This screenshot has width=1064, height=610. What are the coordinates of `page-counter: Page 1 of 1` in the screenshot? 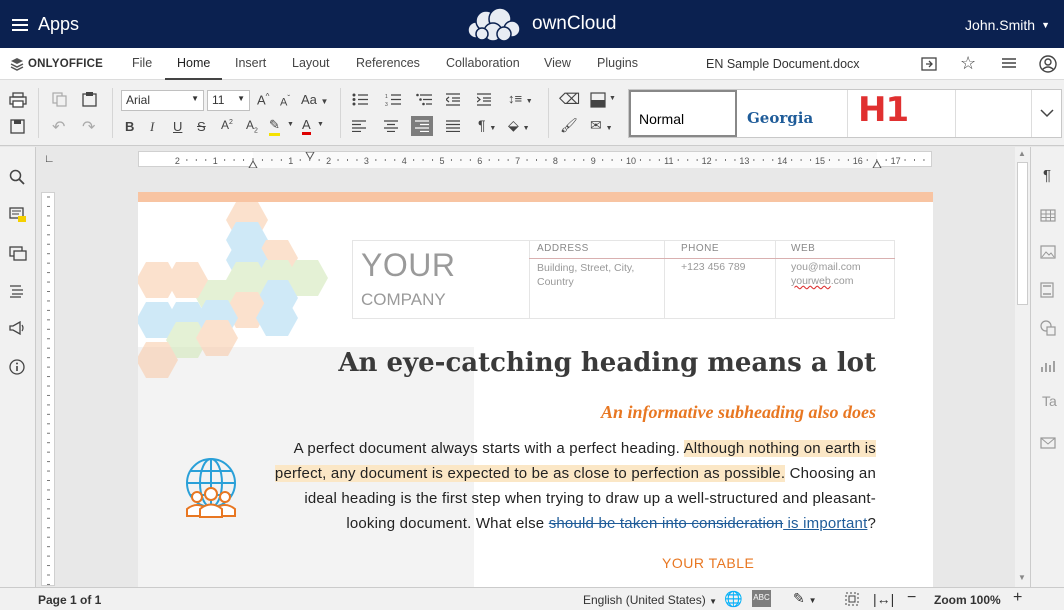 It's located at (69, 600).